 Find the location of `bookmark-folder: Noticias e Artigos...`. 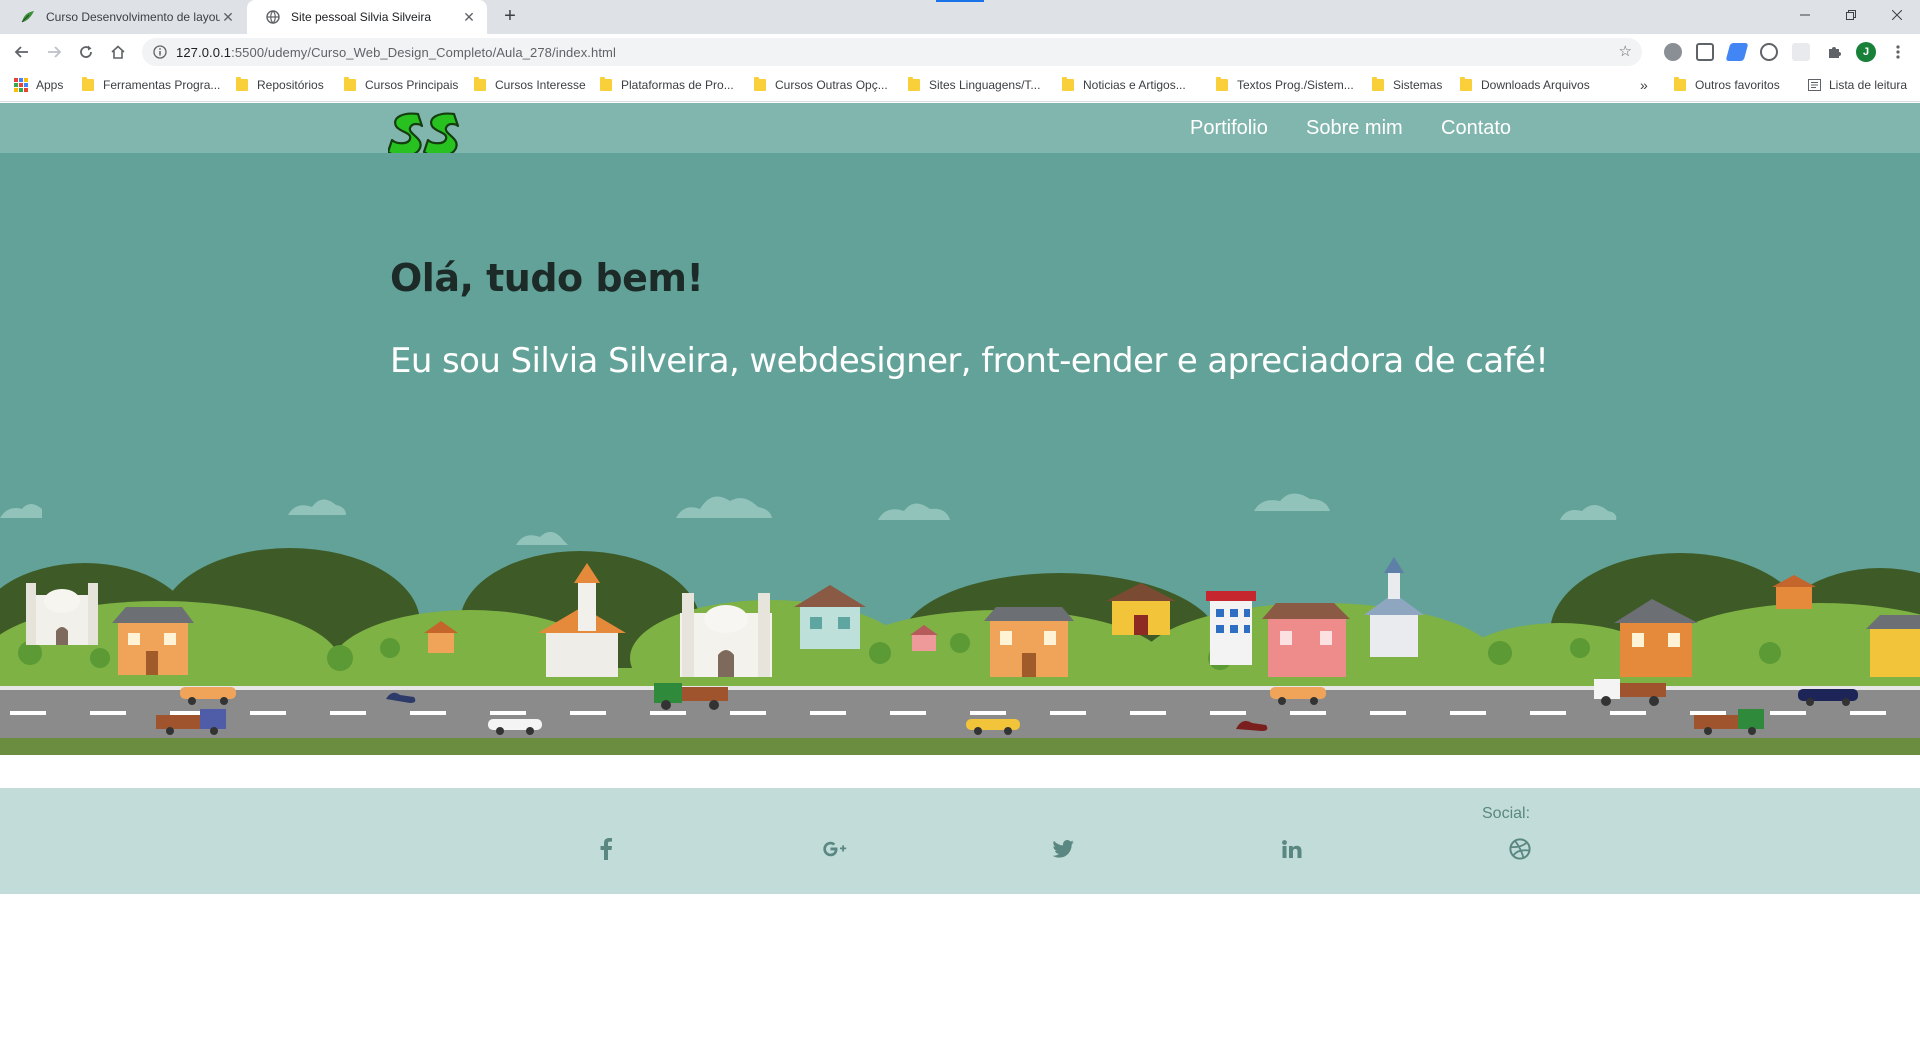

bookmark-folder: Noticias e Artigos... is located at coordinates (1124, 85).